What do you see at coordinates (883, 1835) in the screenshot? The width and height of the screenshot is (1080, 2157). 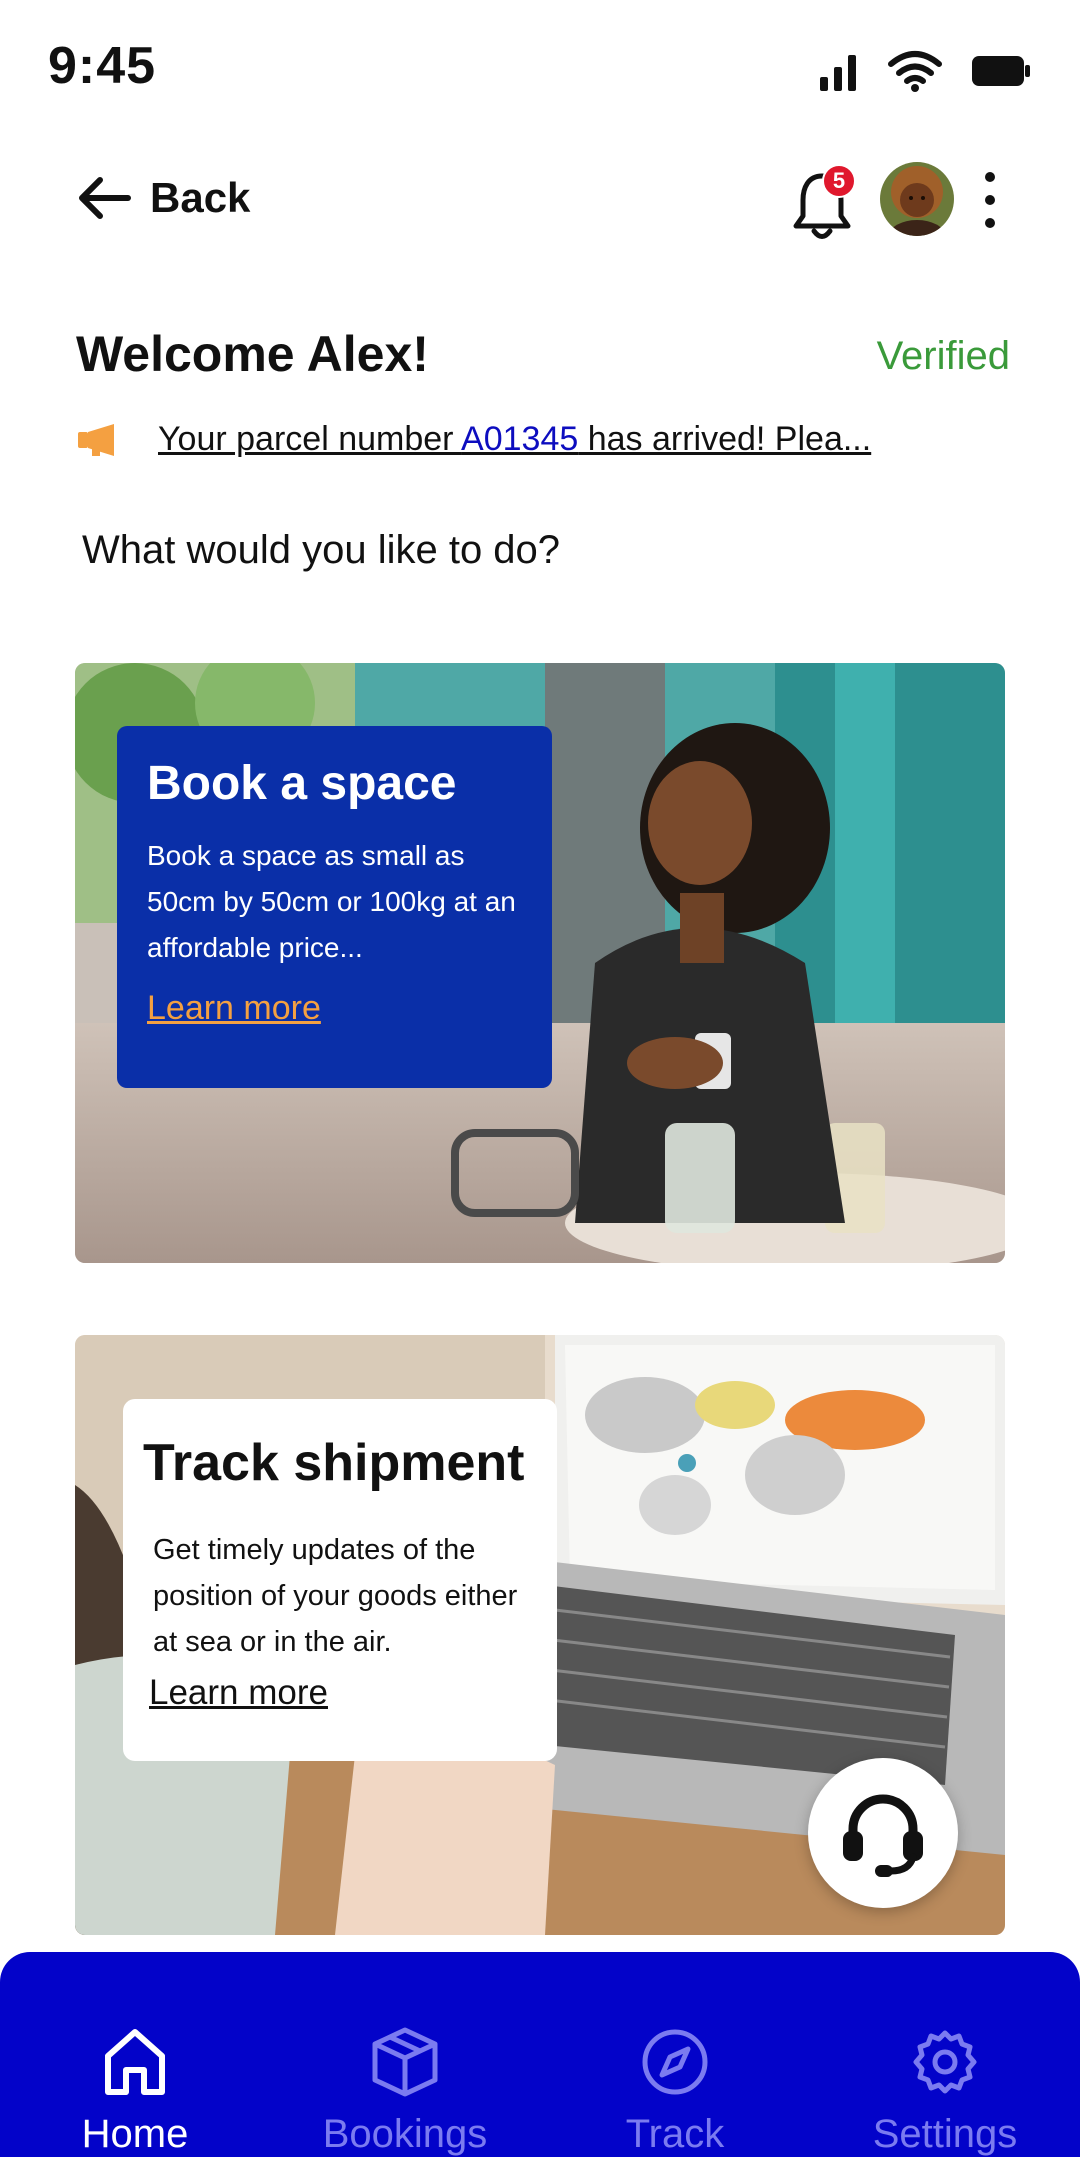 I see `headset-icon` at bounding box center [883, 1835].